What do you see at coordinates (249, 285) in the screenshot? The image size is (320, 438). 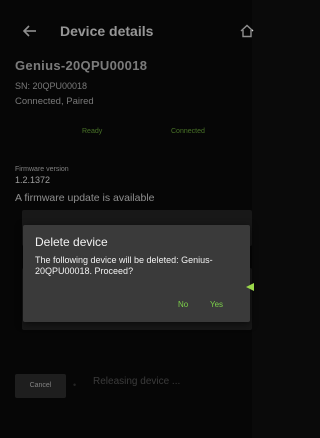 I see `pointer-arrow-icon` at bounding box center [249, 285].